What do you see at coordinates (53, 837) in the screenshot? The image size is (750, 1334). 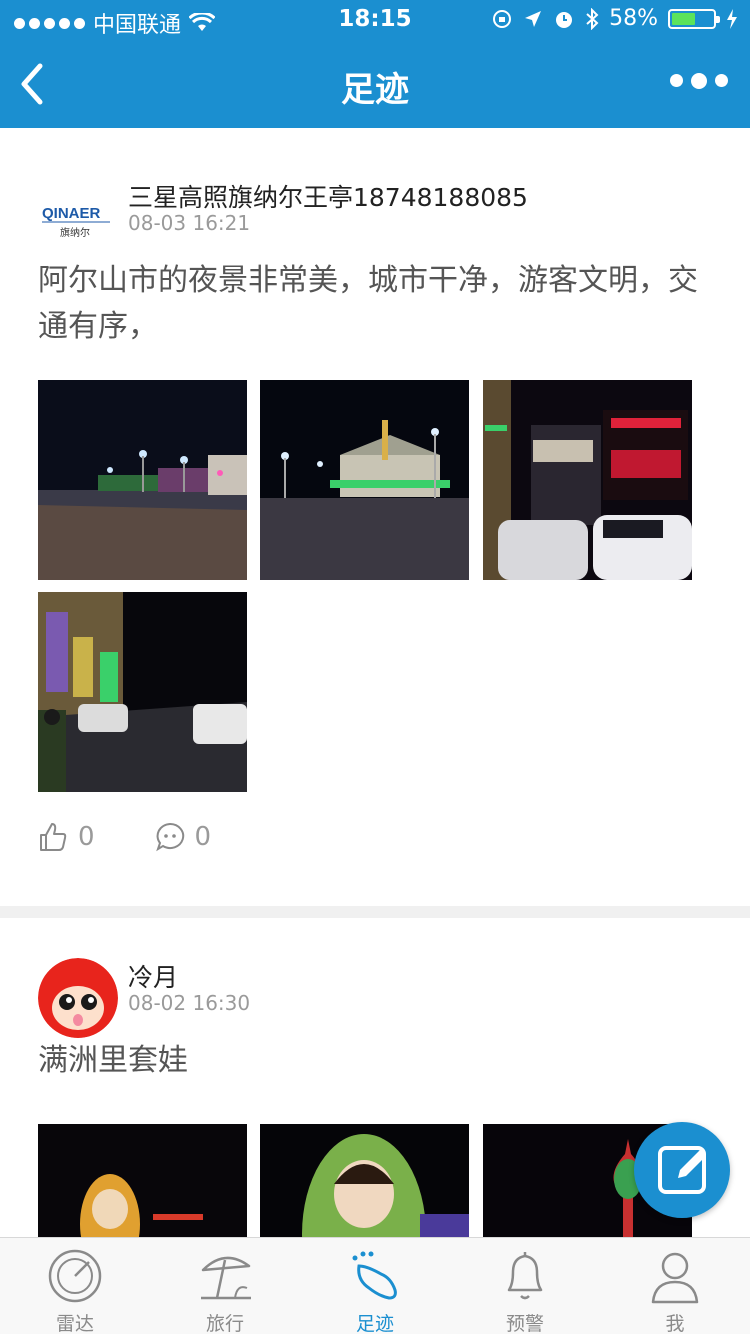 I see `thumbs-up-icon` at bounding box center [53, 837].